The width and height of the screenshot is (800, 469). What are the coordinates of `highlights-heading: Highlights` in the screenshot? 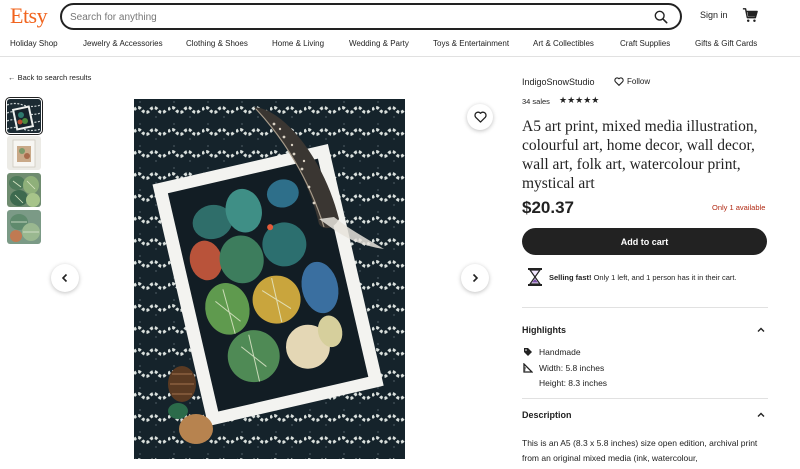 It's located at (544, 330).